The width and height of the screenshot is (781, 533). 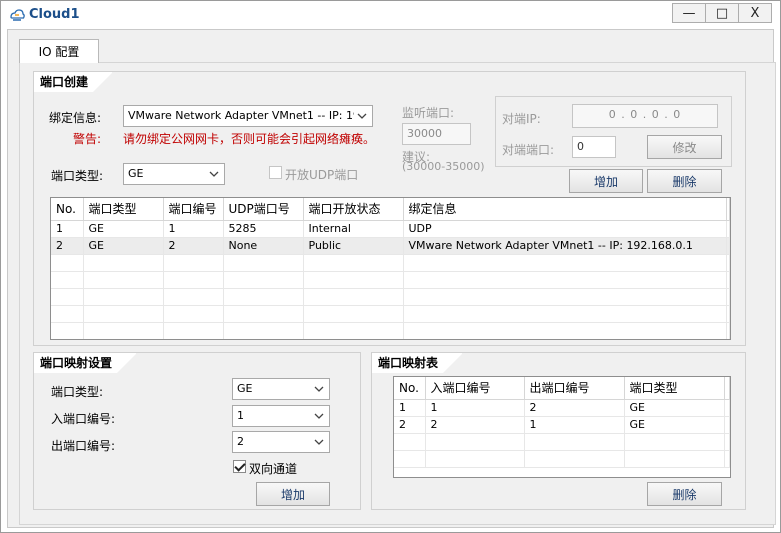 What do you see at coordinates (684, 181) in the screenshot?
I see `delete-port-button: 删除` at bounding box center [684, 181].